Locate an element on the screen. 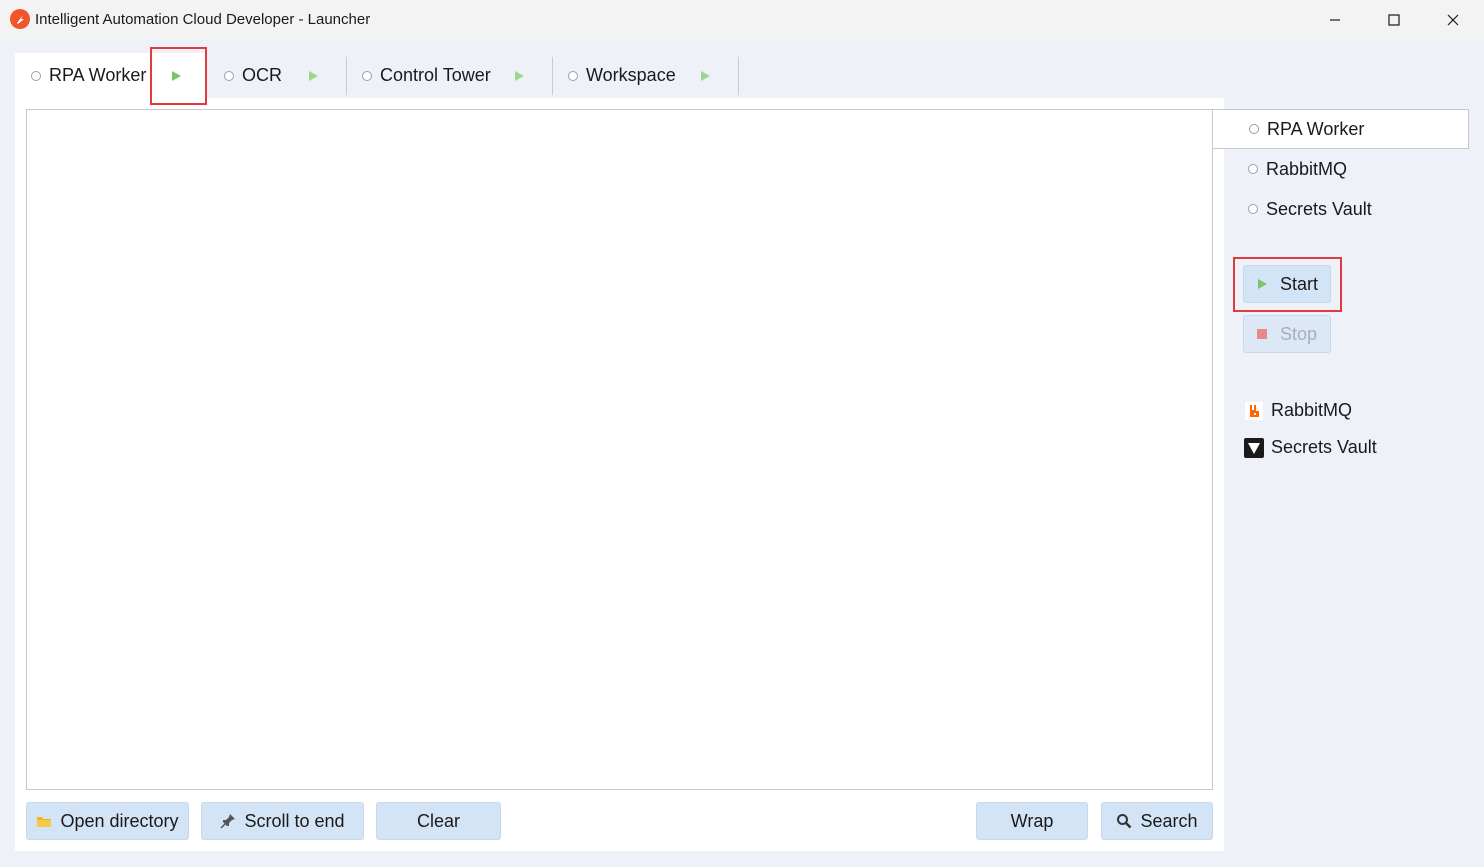 This screenshot has height=867, width=1484. secrets-vault-link-label: Secrets Vault is located at coordinates (1324, 447).